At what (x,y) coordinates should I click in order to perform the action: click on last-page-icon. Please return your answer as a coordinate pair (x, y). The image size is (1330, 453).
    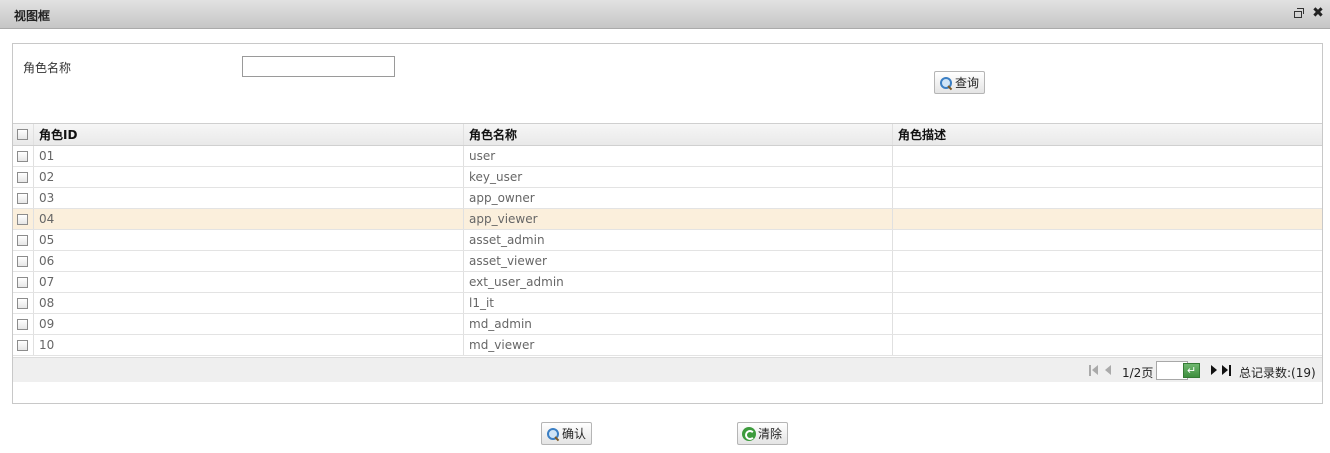
    Looking at the image, I should click on (1227, 370).